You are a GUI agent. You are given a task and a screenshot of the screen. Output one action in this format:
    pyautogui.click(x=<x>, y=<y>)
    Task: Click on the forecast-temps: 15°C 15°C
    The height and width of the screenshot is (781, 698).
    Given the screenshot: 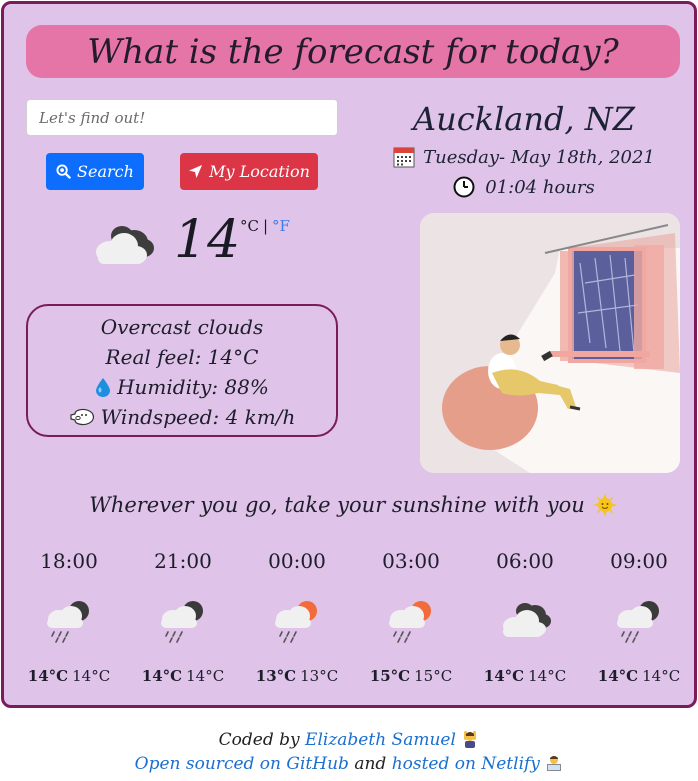 What is the action you would take?
    pyautogui.click(x=411, y=676)
    